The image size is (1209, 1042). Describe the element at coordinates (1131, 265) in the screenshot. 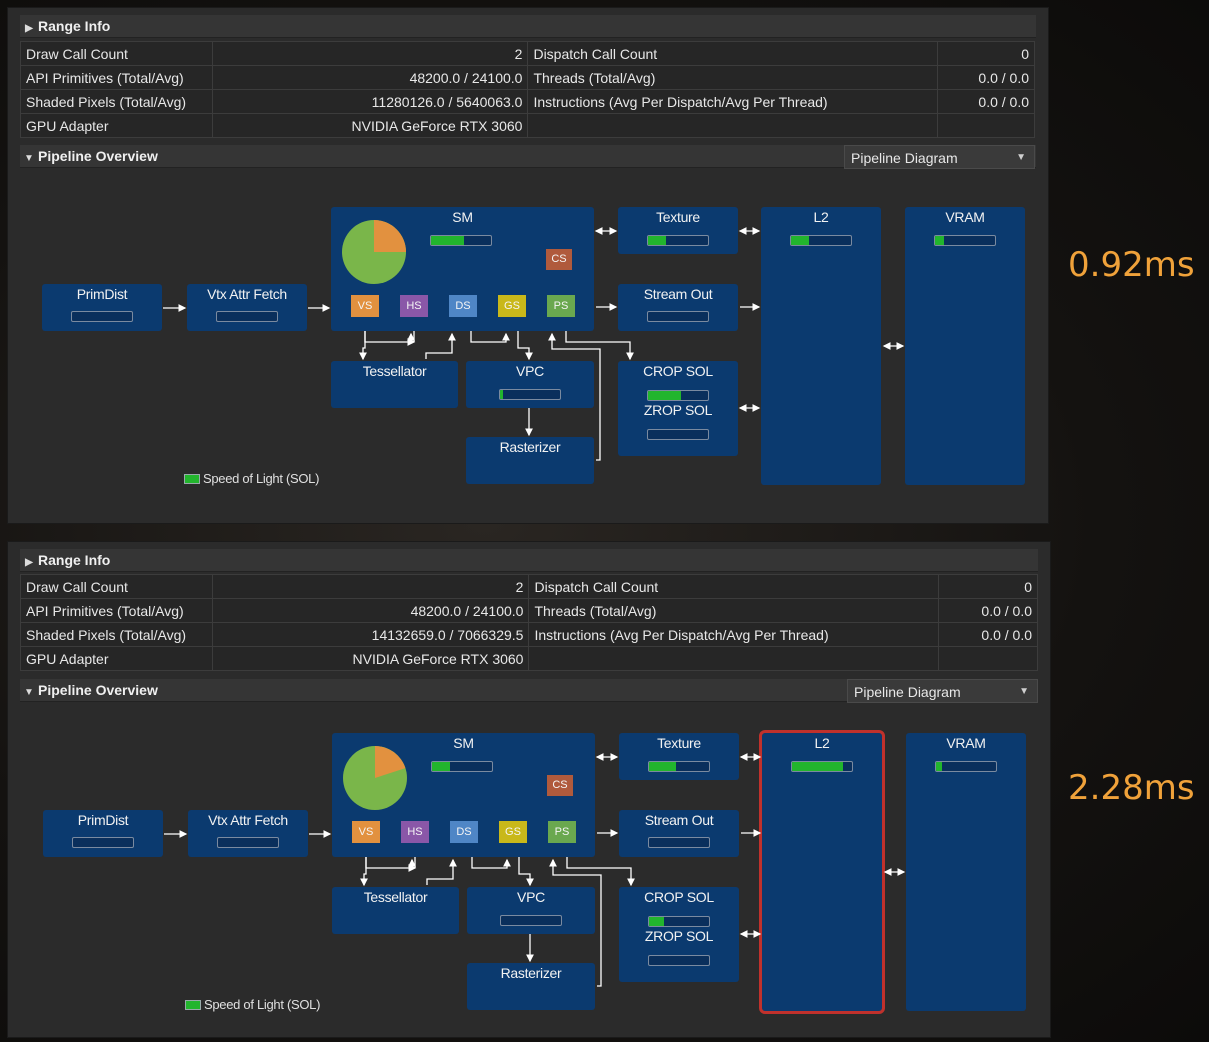

I see `timing-label-top: 0.92ms` at that location.